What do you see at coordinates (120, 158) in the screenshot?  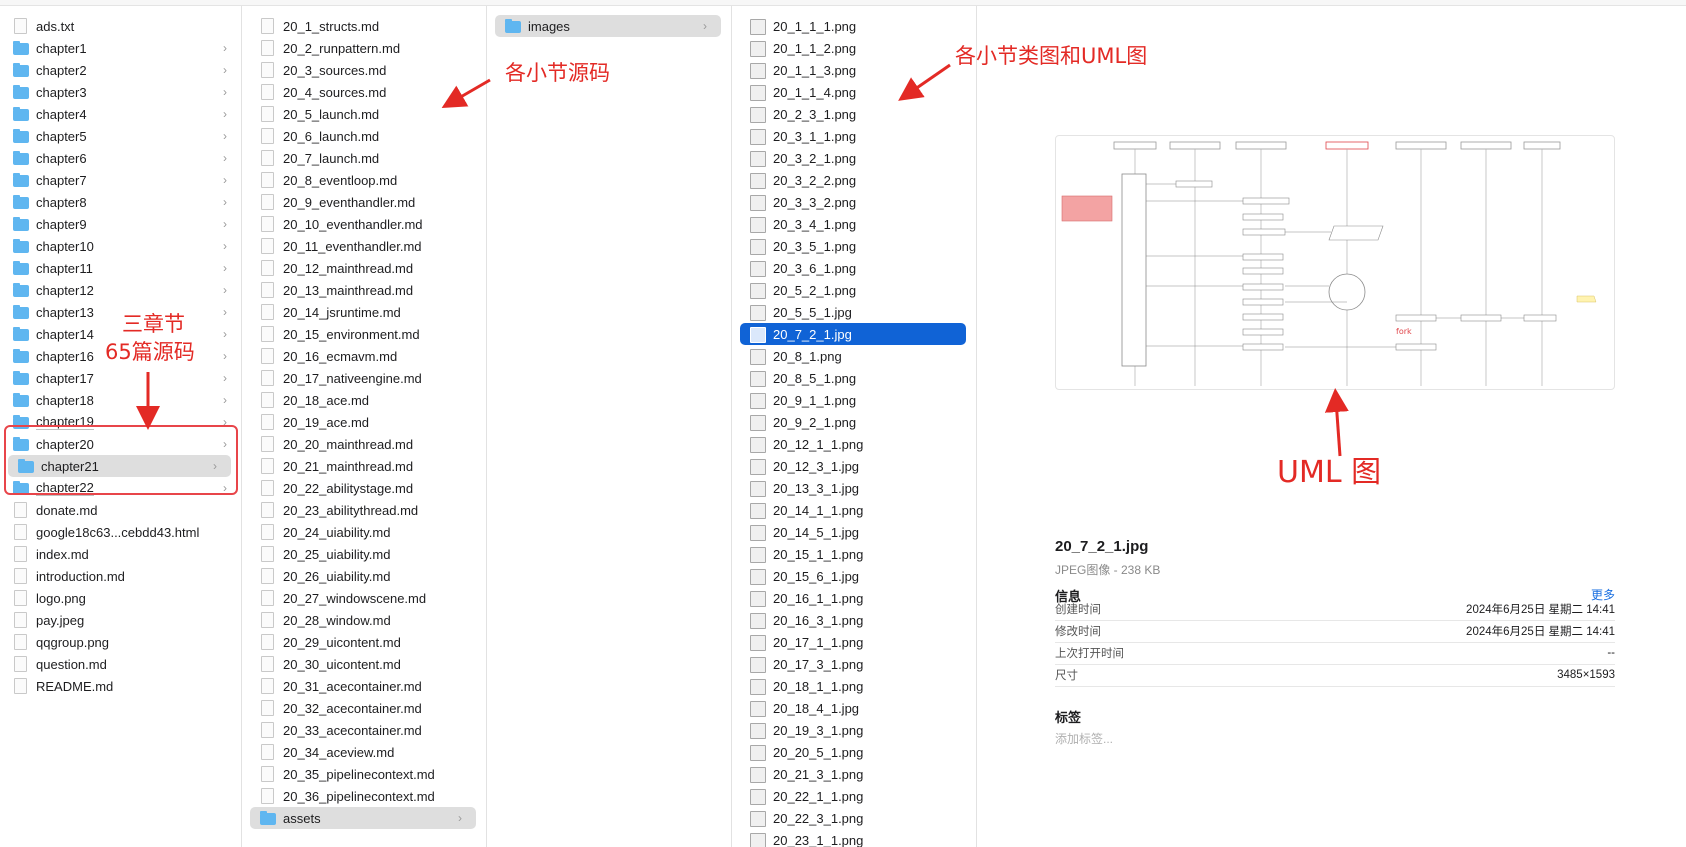 I see `folder-item-chapter6: chapter6 ›` at bounding box center [120, 158].